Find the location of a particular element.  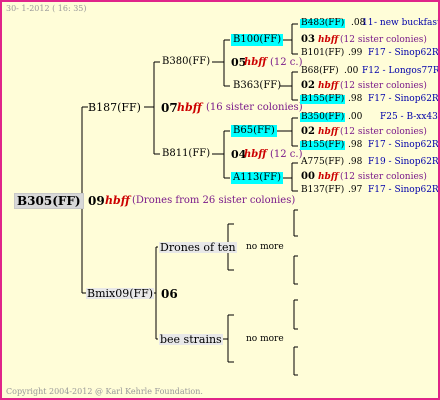

r7-breeder: F25 - B-xx43 is located at coordinates (409, 117).